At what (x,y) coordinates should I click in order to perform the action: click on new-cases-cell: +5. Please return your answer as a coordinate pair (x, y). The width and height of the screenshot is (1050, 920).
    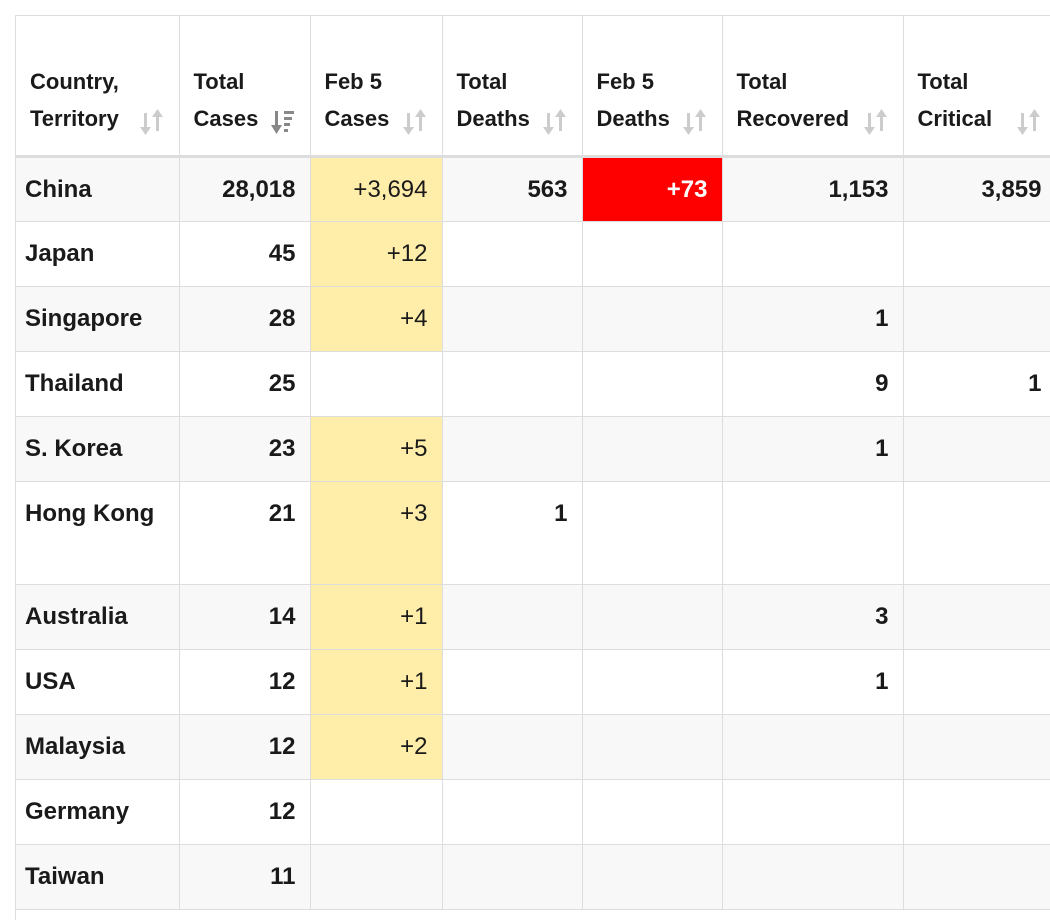
    Looking at the image, I should click on (376, 449).